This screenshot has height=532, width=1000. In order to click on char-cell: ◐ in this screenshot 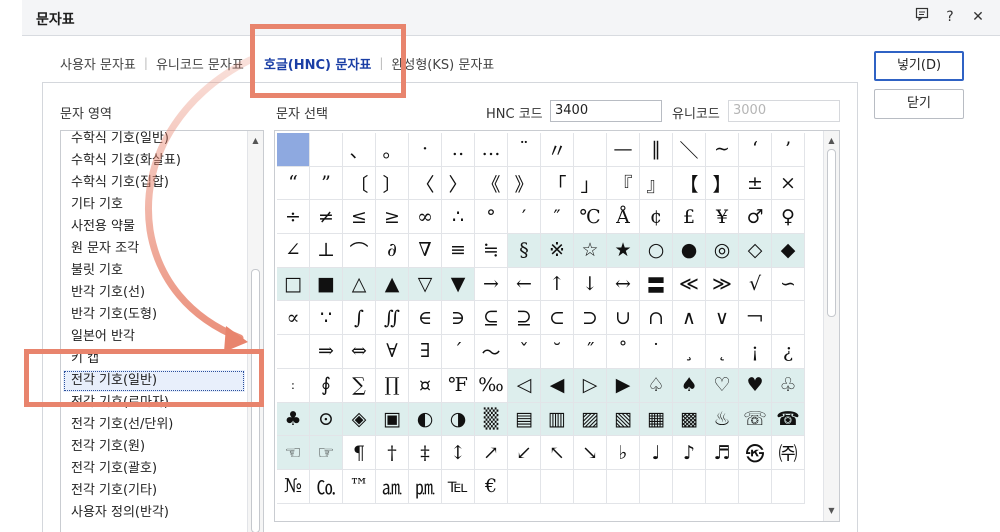, I will do `click(425, 419)`.